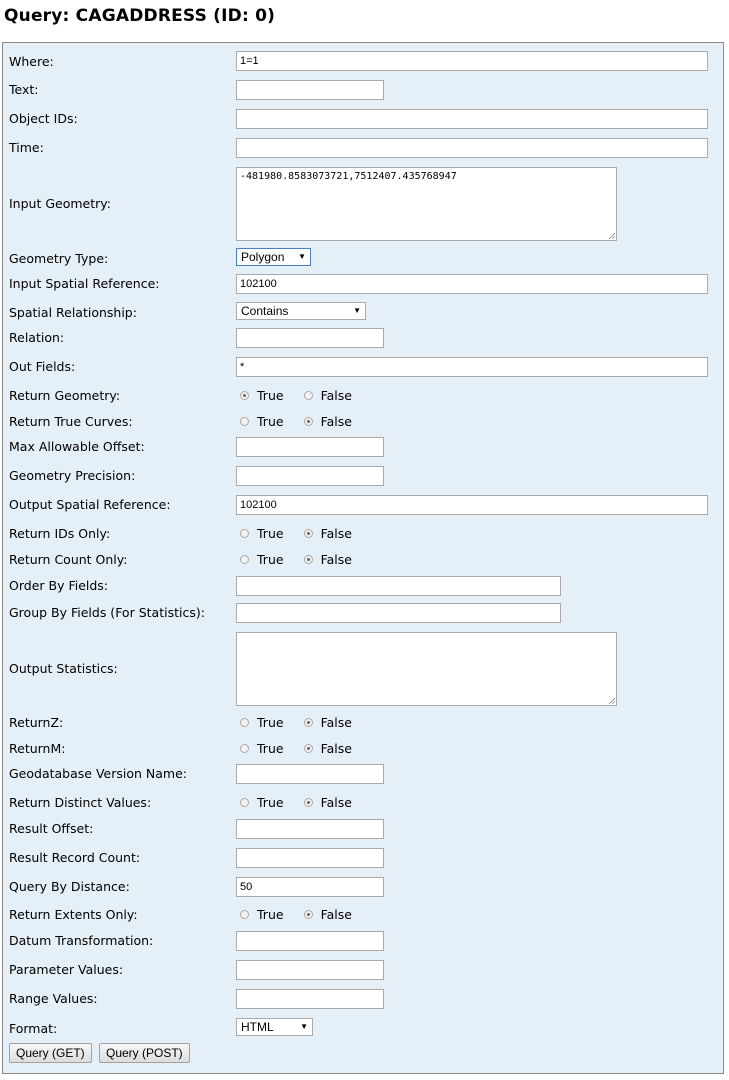 The image size is (729, 1080). I want to click on label-time: Time:, so click(26, 147).